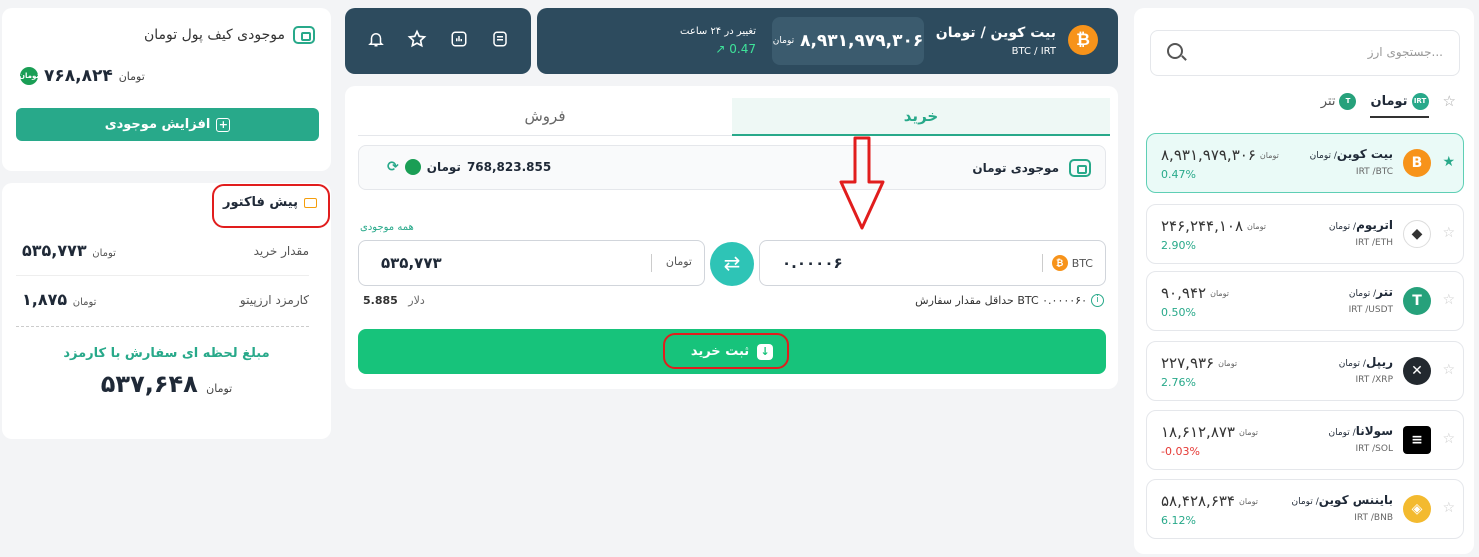  What do you see at coordinates (1178, 245) in the screenshot?
I see `market-change: 2.90%` at bounding box center [1178, 245].